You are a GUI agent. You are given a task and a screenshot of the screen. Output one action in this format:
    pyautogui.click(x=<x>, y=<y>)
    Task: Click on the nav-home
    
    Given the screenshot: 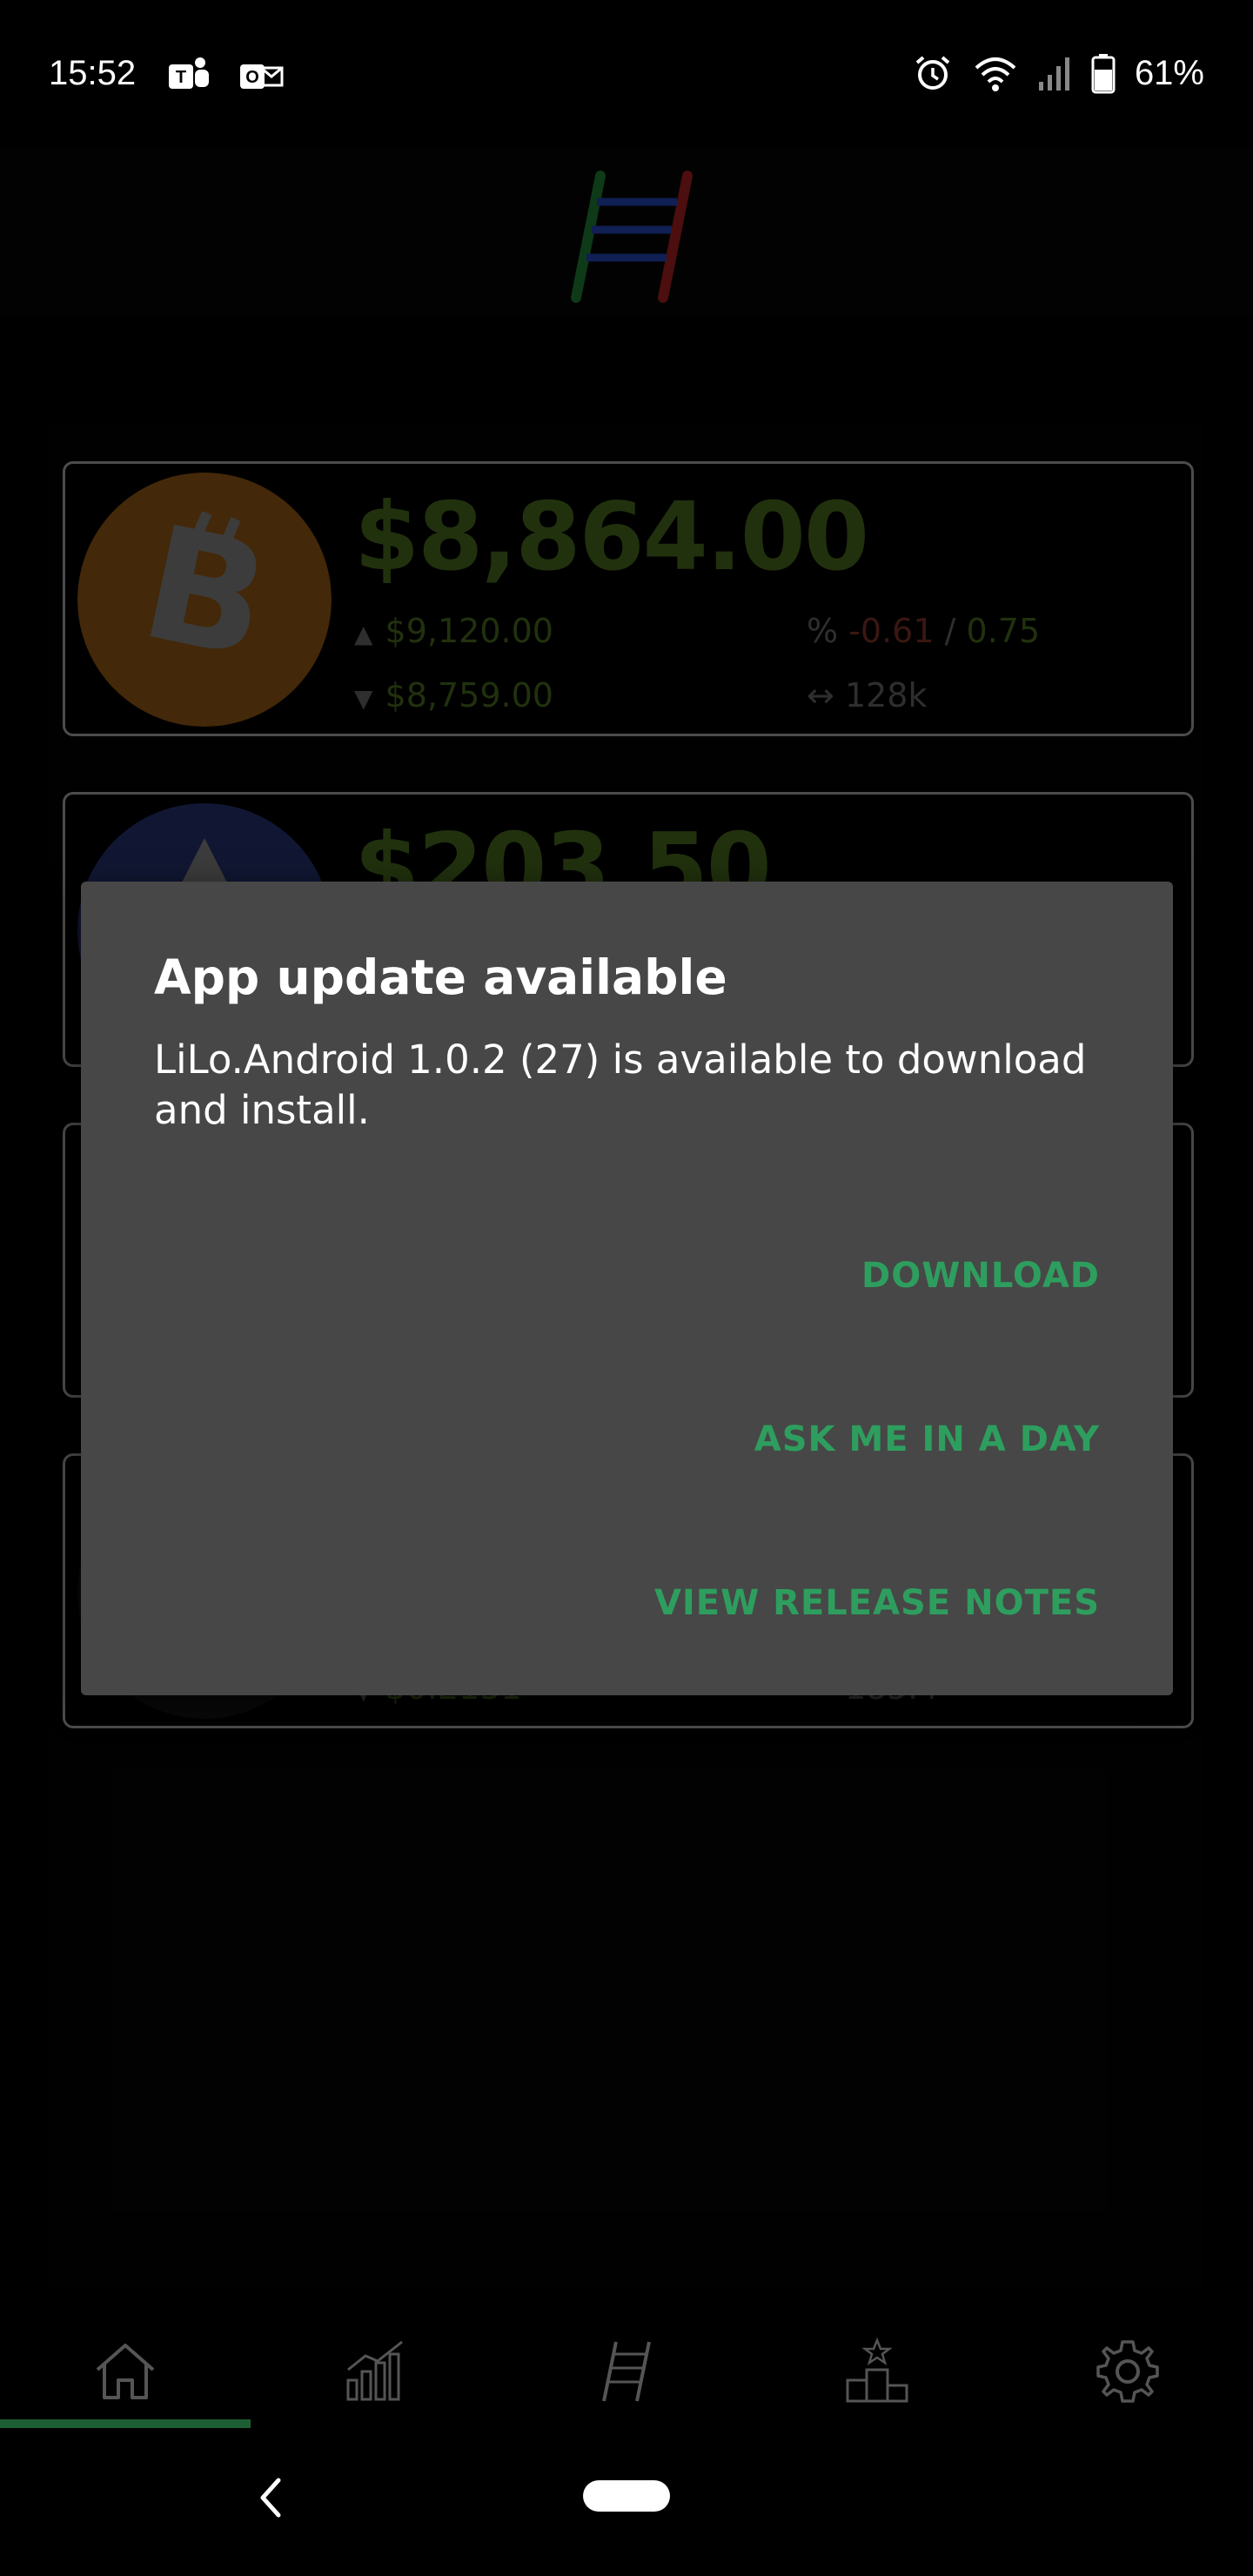 What is the action you would take?
    pyautogui.click(x=125, y=2371)
    